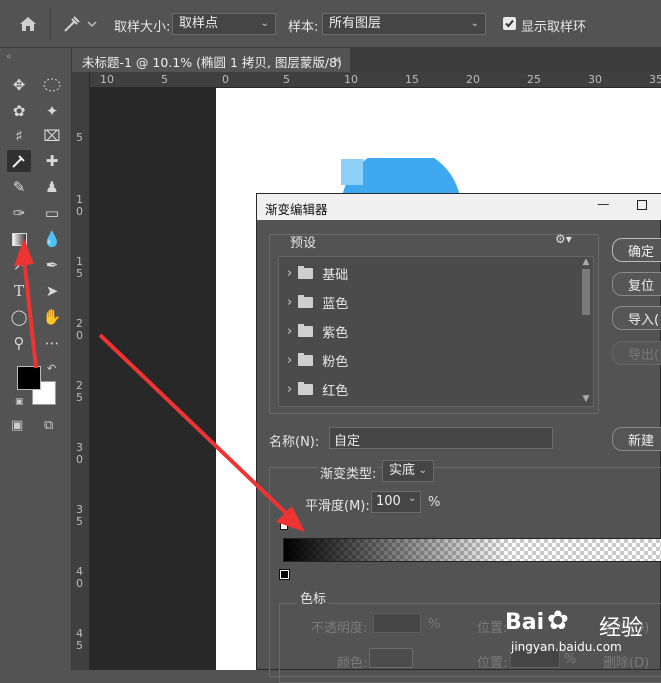 Image resolution: width=661 pixels, height=683 pixels. What do you see at coordinates (525, 622) in the screenshot?
I see `watermark-brand: Bai` at bounding box center [525, 622].